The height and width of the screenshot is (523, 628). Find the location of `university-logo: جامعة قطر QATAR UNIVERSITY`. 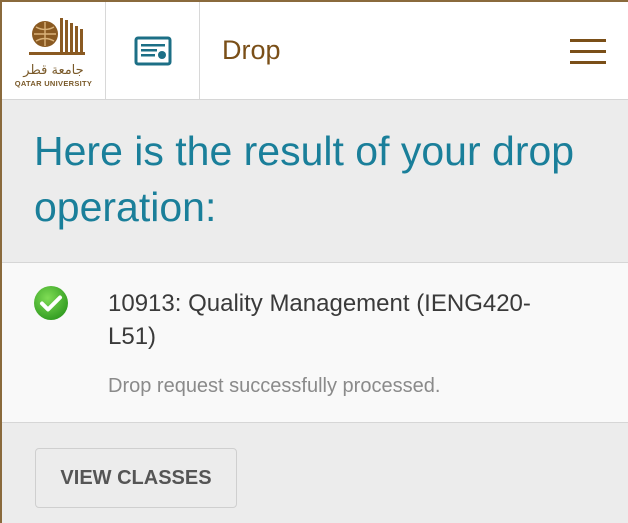

university-logo: جامعة قطر QATAR UNIVERSITY is located at coordinates (54, 50).